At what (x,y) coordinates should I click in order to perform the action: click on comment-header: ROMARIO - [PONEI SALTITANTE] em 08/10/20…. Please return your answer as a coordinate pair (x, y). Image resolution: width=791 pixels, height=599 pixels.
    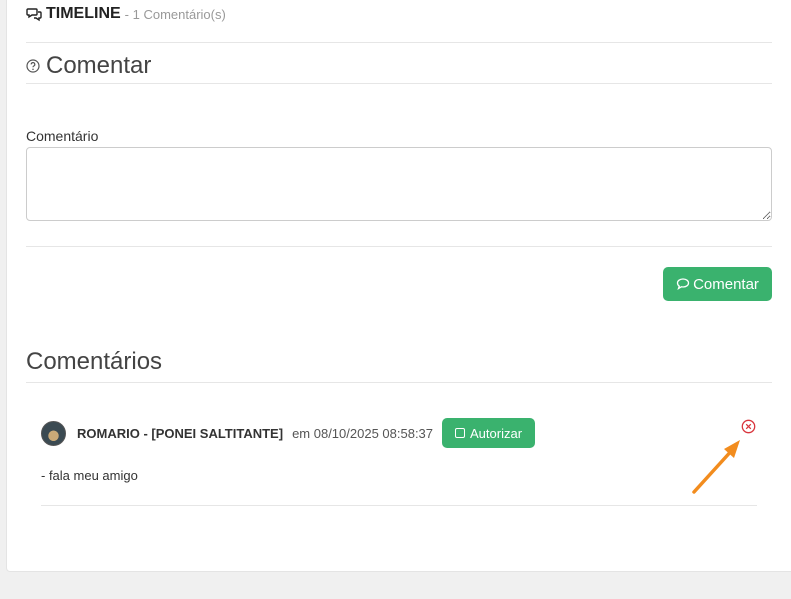
    Looking at the image, I should click on (288, 433).